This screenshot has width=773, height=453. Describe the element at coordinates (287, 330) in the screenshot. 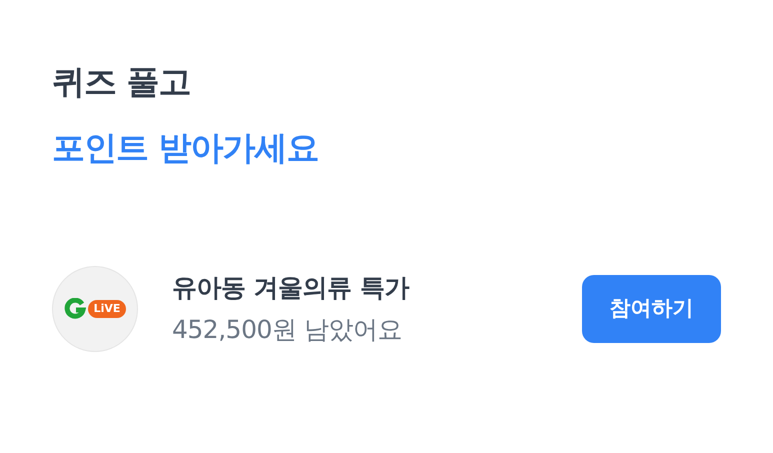

I see `offer-subtitle: 452,500원 남았어요` at that location.